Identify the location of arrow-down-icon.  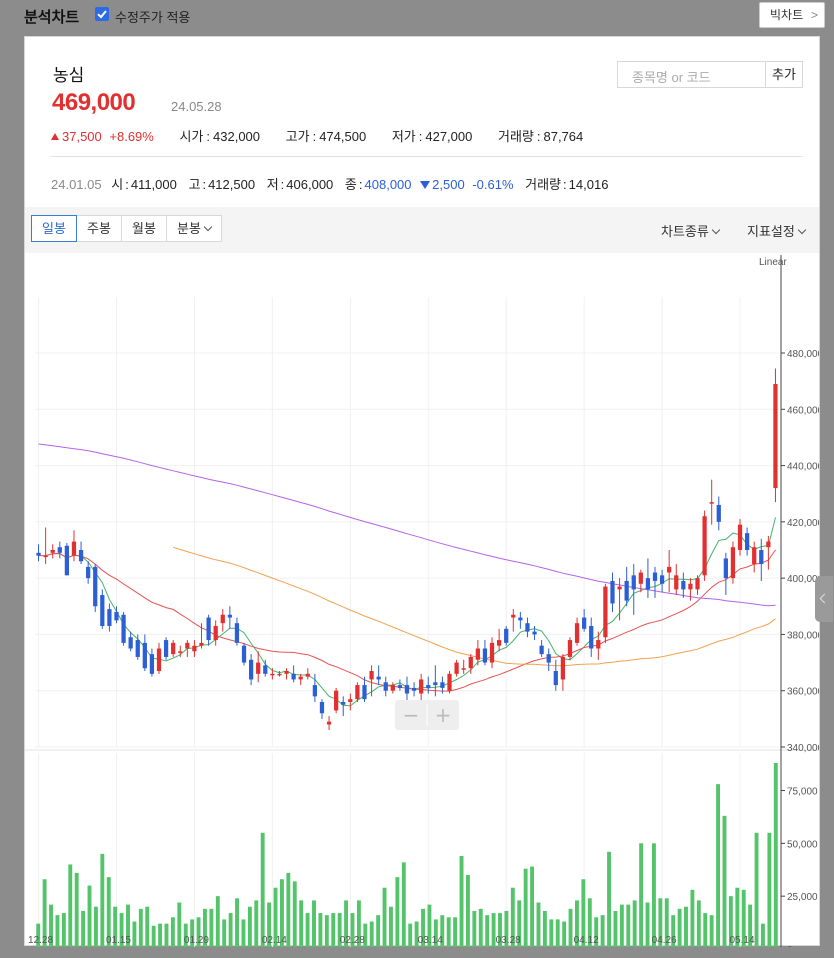
(425, 185).